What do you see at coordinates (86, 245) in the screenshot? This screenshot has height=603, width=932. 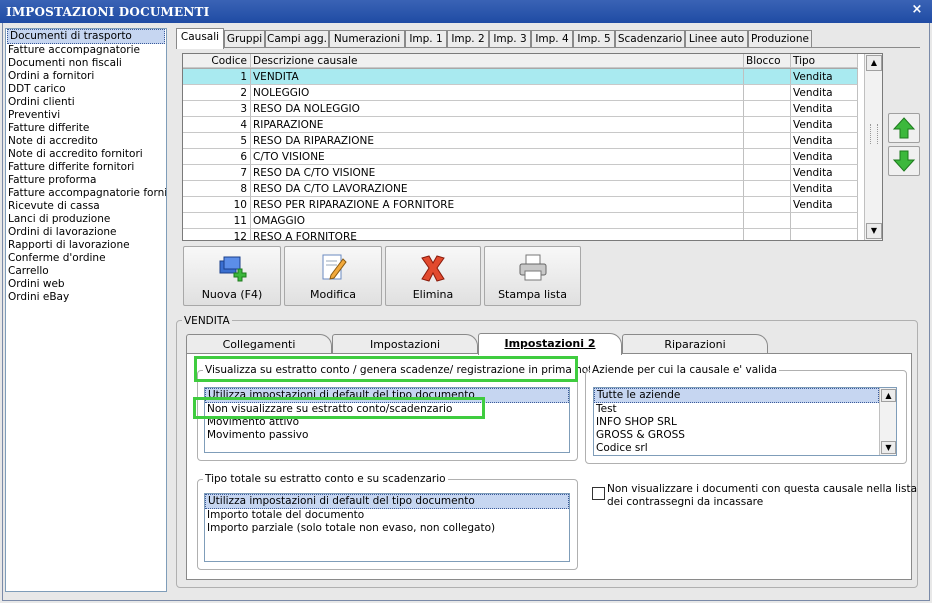 I see `doc-type-item: Rapporti di lavorazione` at bounding box center [86, 245].